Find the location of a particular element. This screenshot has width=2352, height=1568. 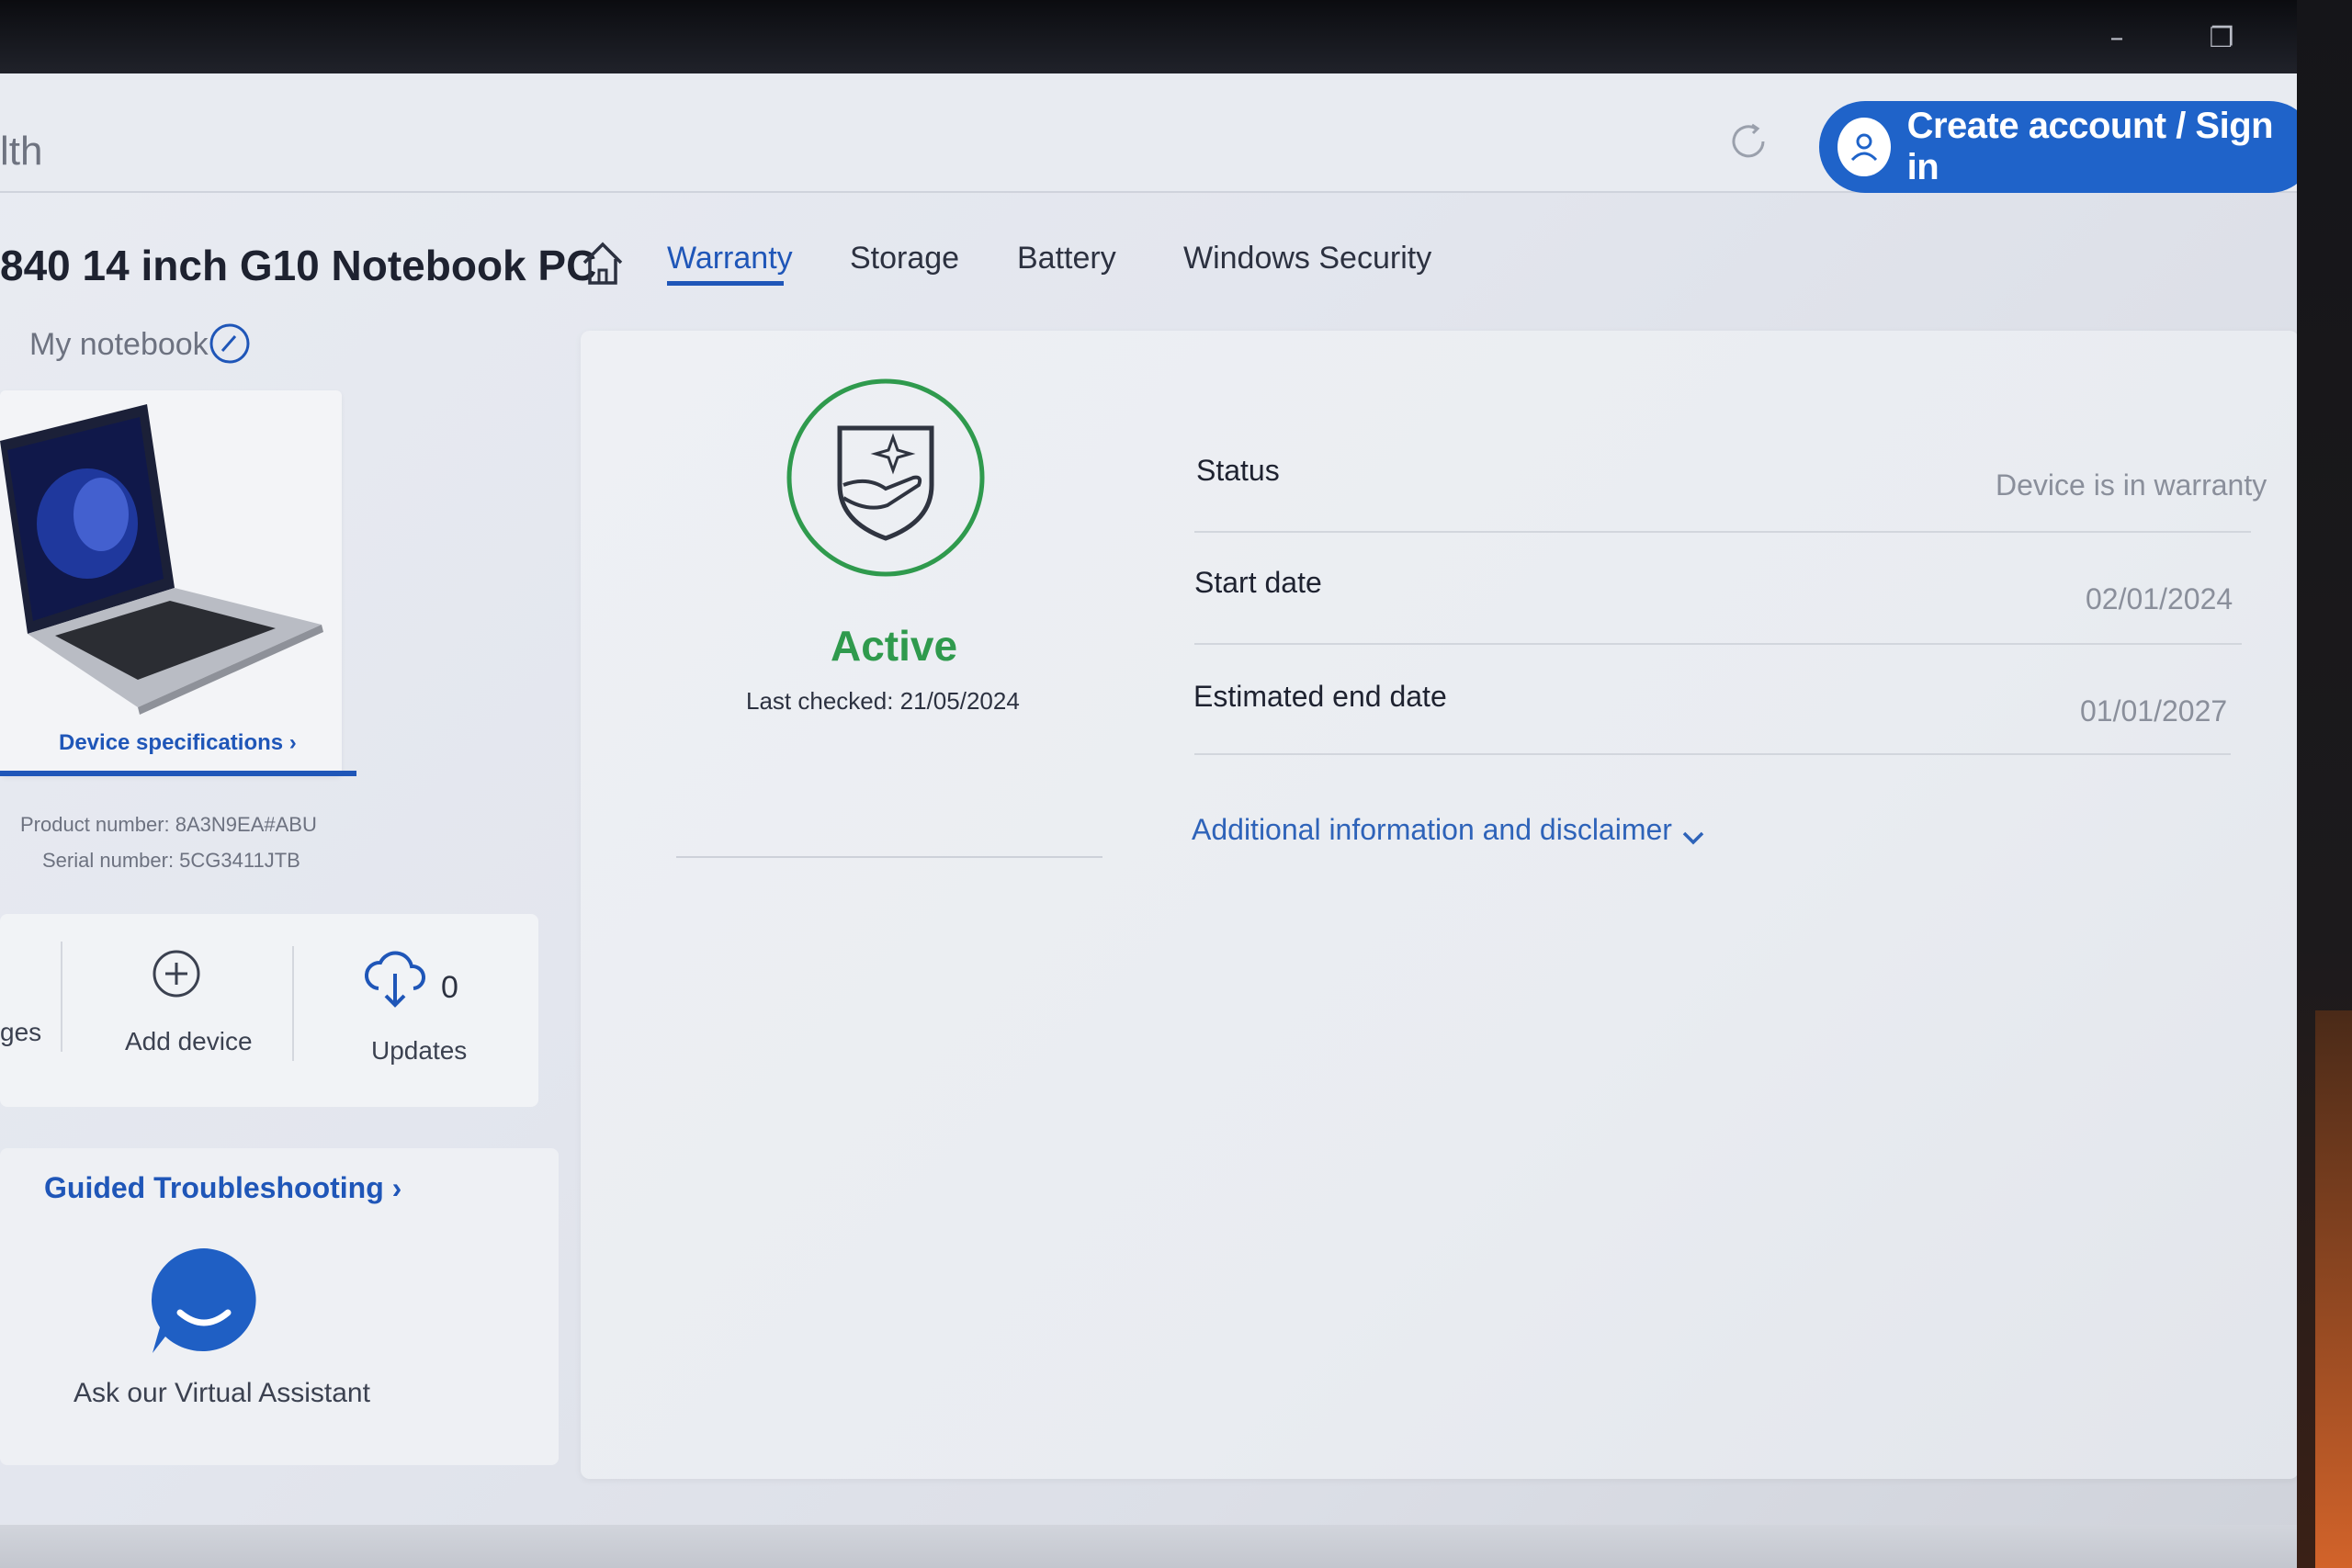

minimize-icon: – is located at coordinates (2116, 38).